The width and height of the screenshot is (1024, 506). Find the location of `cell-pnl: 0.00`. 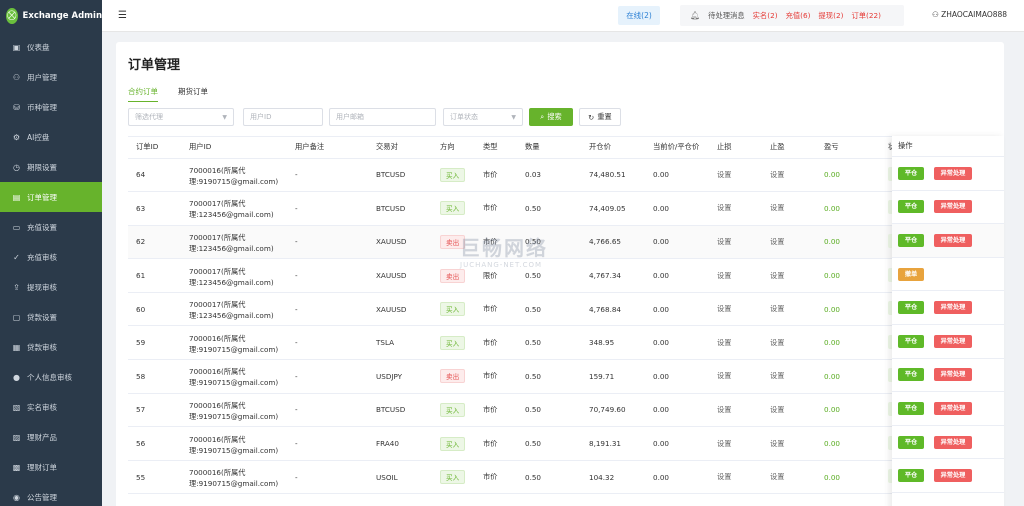

cell-pnl: 0.00 is located at coordinates (848, 343).